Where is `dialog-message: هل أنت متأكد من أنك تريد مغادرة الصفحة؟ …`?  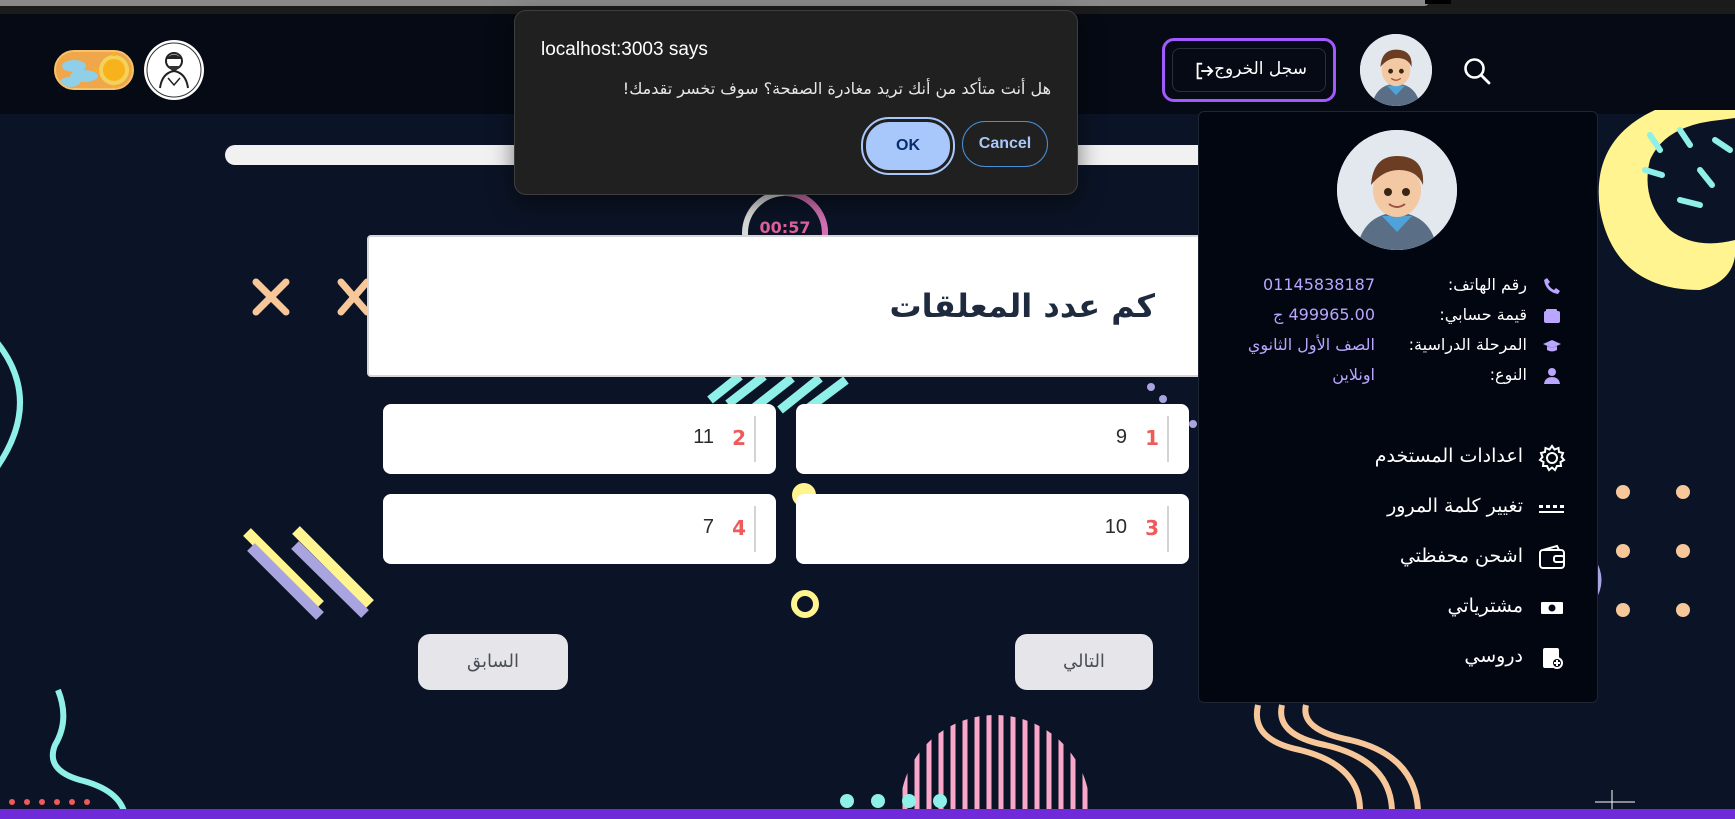 dialog-message: هل أنت متأكد من أنك تريد مغادرة الصفحة؟ … is located at coordinates (836, 88).